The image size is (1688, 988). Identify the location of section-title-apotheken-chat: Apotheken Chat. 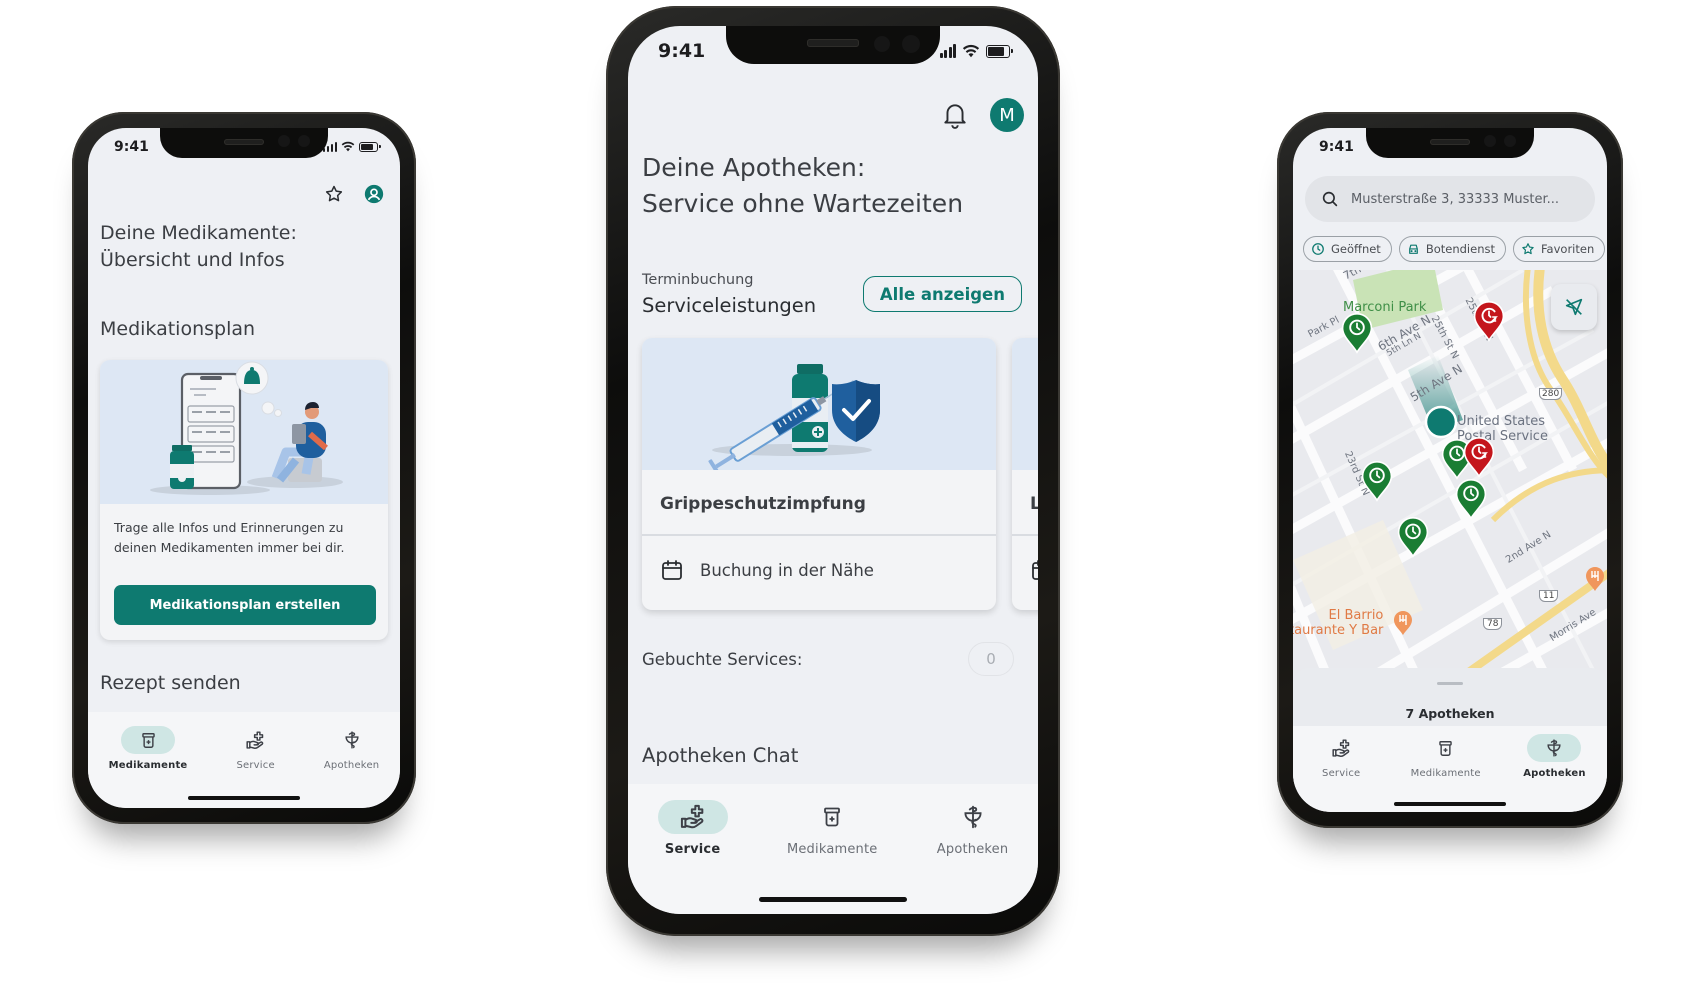
(720, 755).